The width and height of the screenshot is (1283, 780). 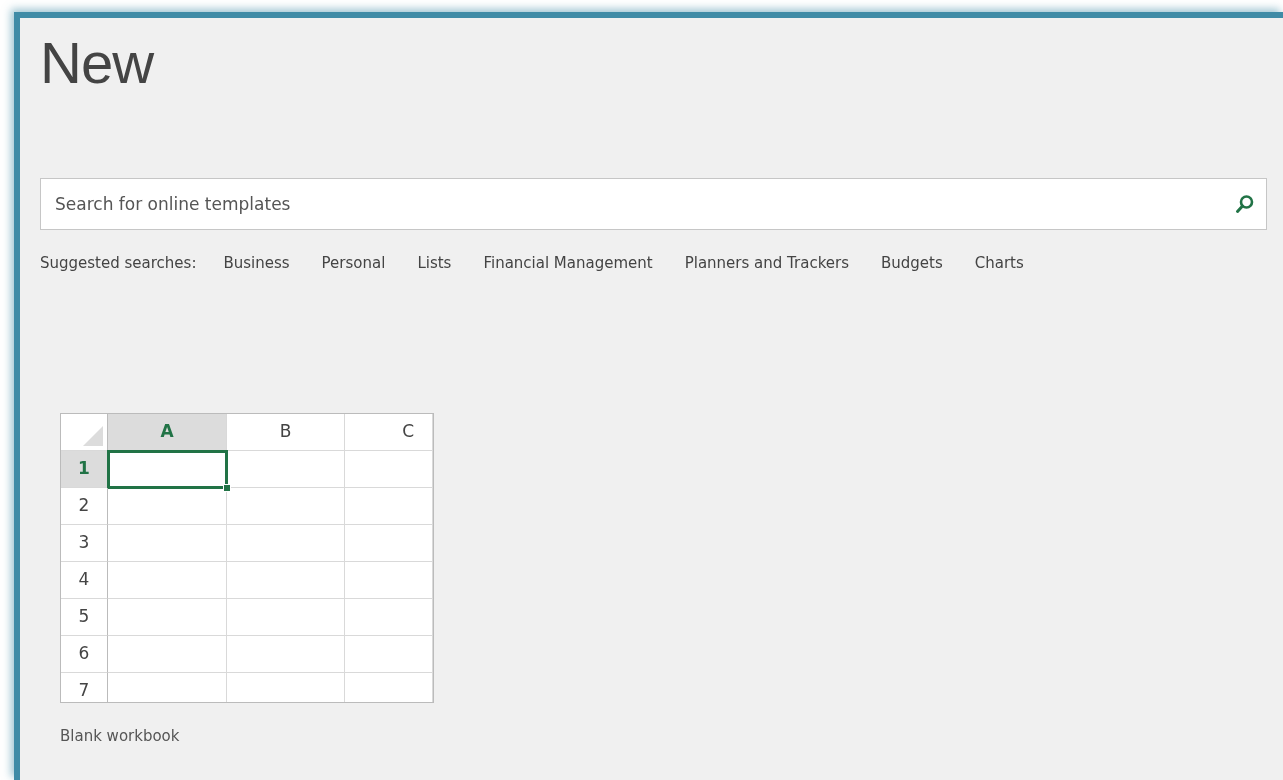 I want to click on fill-handle, so click(x=227, y=487).